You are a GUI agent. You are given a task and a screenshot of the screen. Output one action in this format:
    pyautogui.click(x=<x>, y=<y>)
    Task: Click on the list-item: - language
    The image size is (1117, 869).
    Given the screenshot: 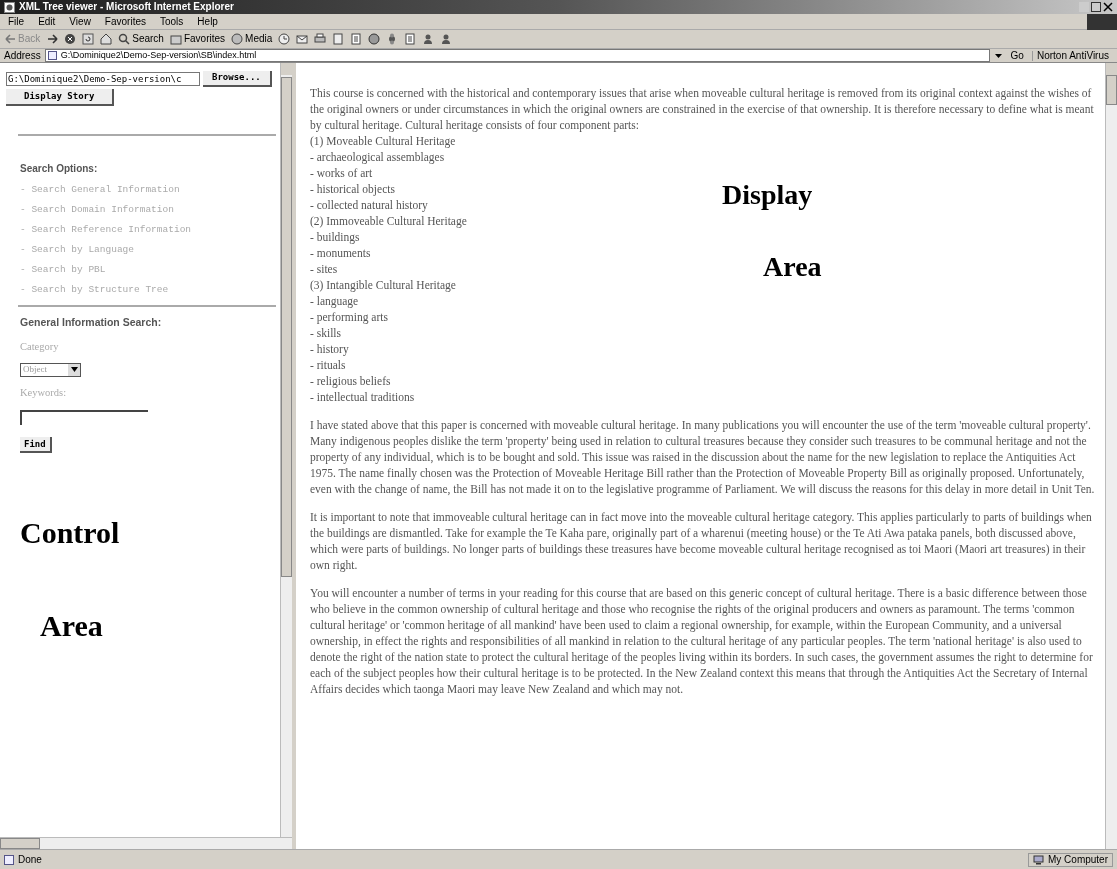 What is the action you would take?
    pyautogui.click(x=334, y=301)
    